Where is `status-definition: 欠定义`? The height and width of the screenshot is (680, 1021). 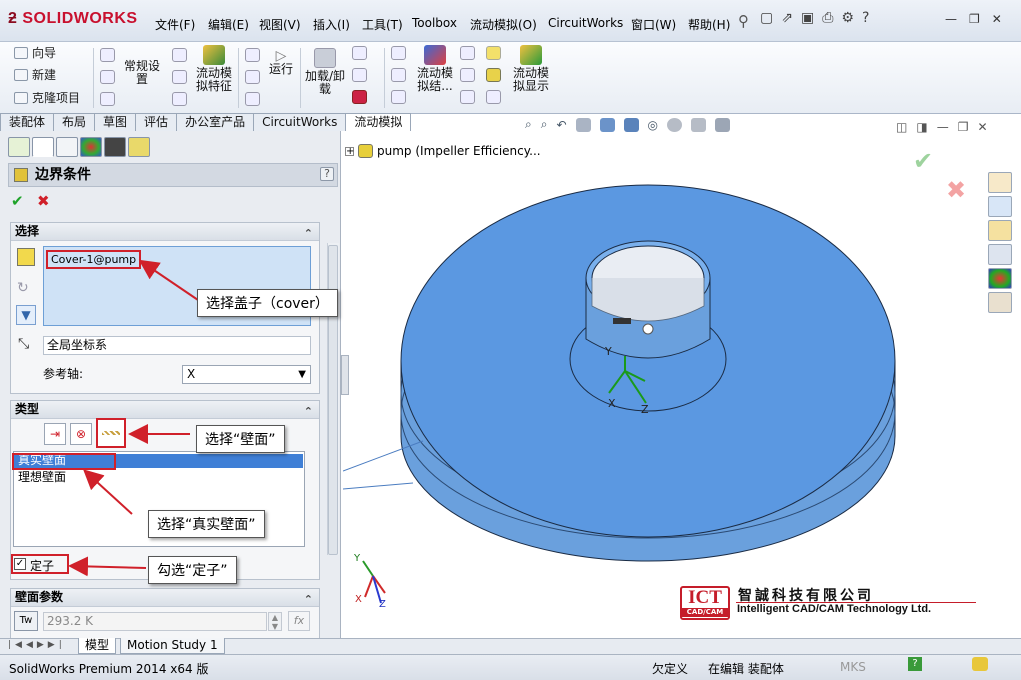
status-definition: 欠定义 is located at coordinates (670, 669).